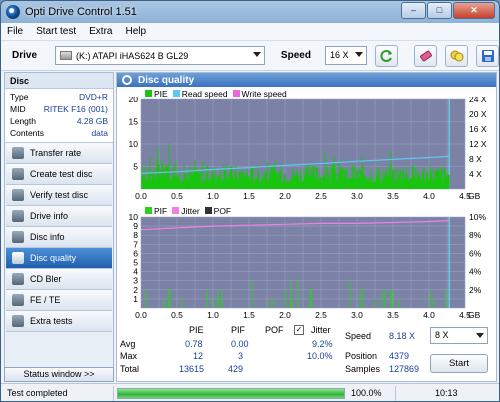 This screenshot has width=500, height=402. What do you see at coordinates (135, 31) in the screenshot?
I see `menu-help: Help` at bounding box center [135, 31].